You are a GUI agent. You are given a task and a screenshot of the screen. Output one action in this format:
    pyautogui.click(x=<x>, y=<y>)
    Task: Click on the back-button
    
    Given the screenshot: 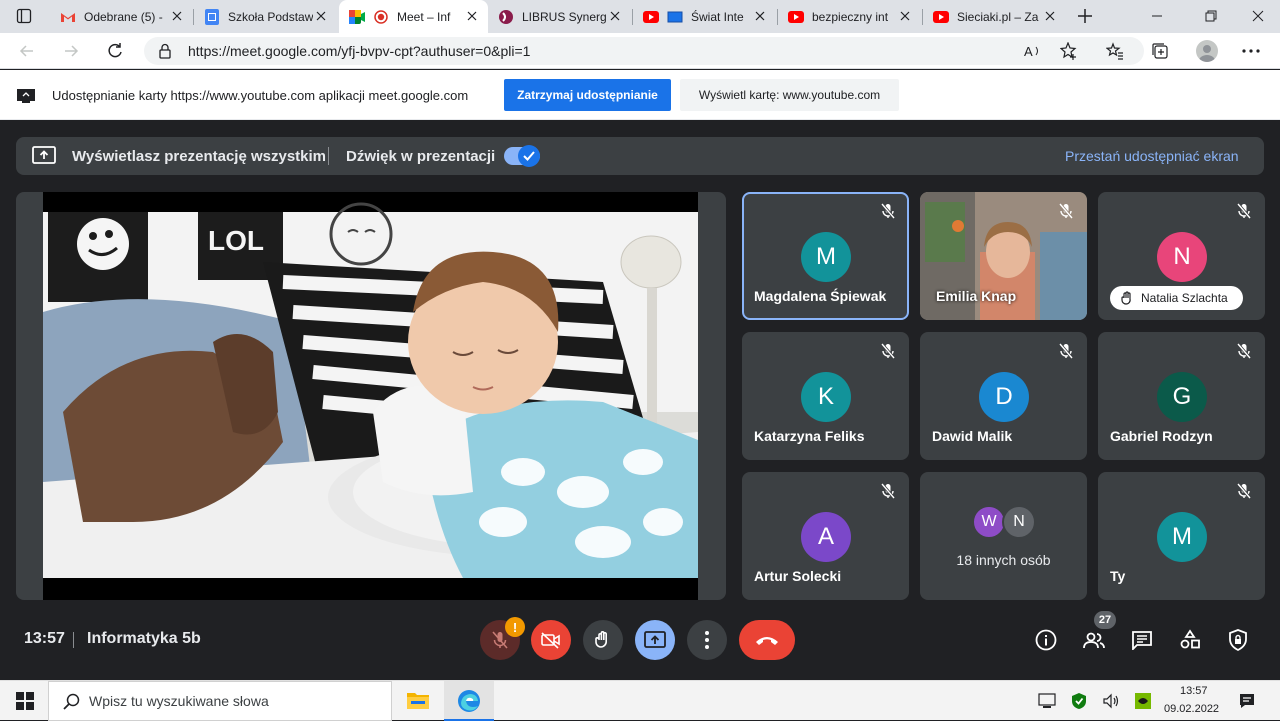 What is the action you would take?
    pyautogui.click(x=27, y=51)
    